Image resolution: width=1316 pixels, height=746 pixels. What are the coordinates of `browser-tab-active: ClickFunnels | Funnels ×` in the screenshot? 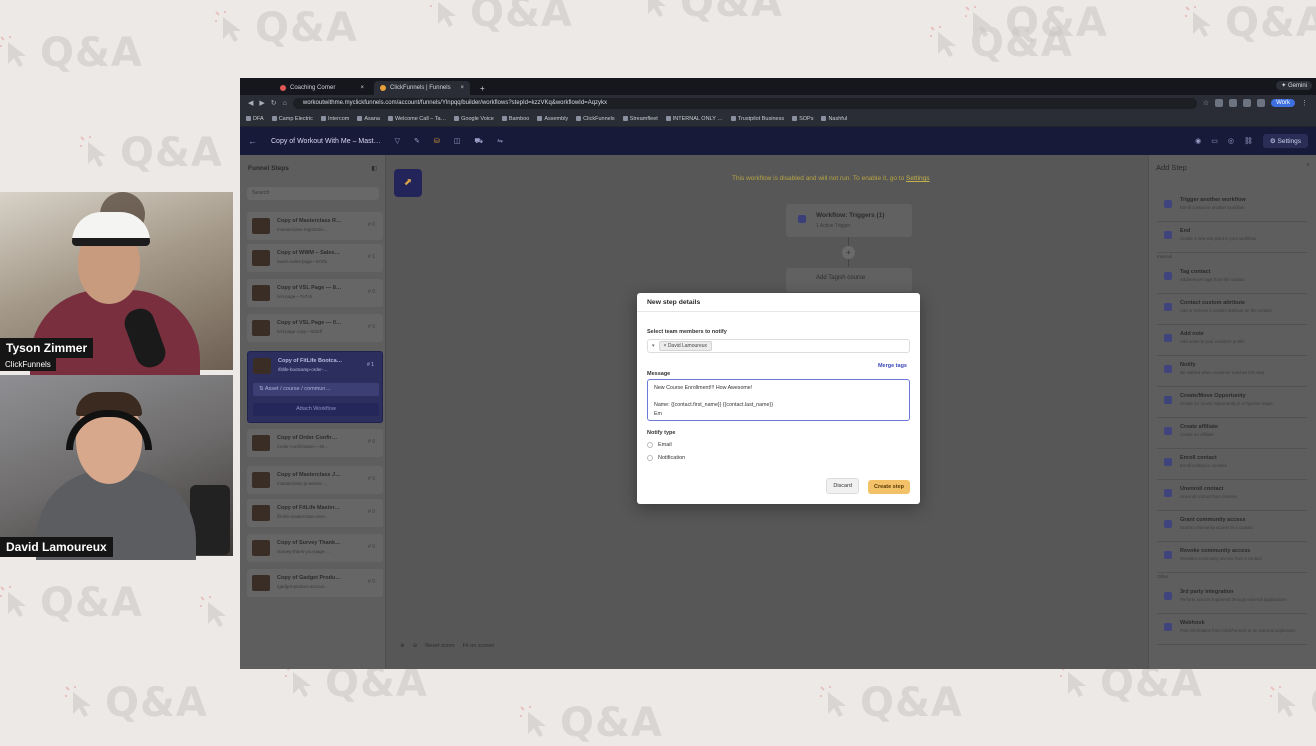 It's located at (422, 88).